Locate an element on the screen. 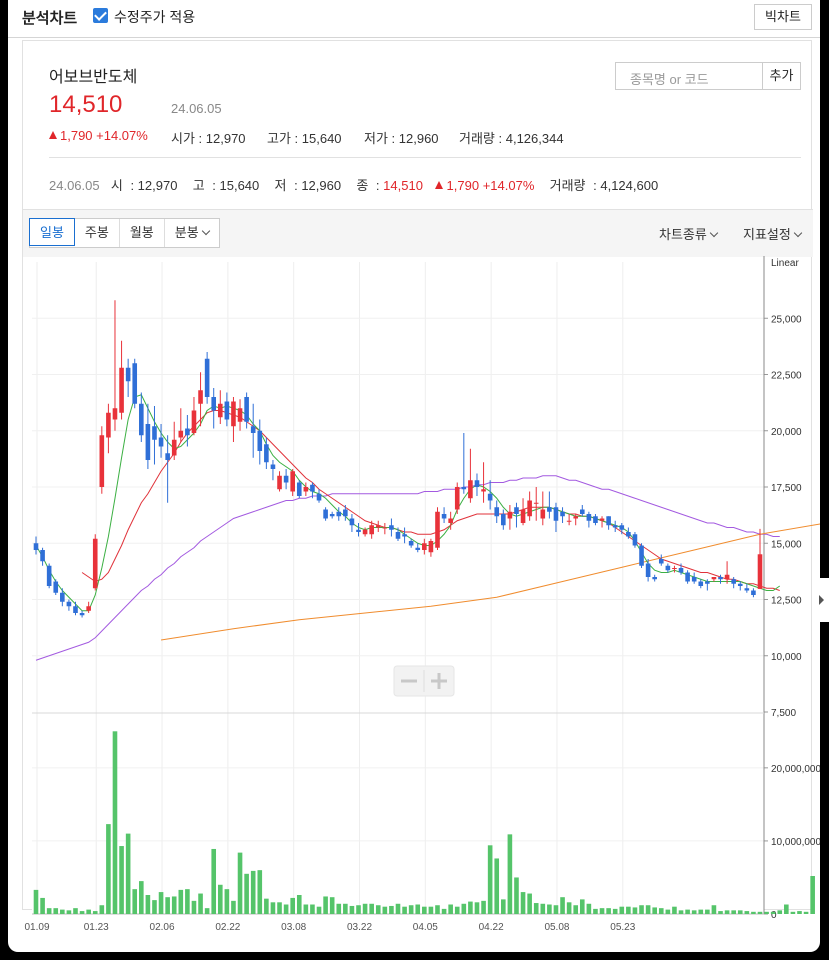  price-tick-label: 10,000 is located at coordinates (786, 657).